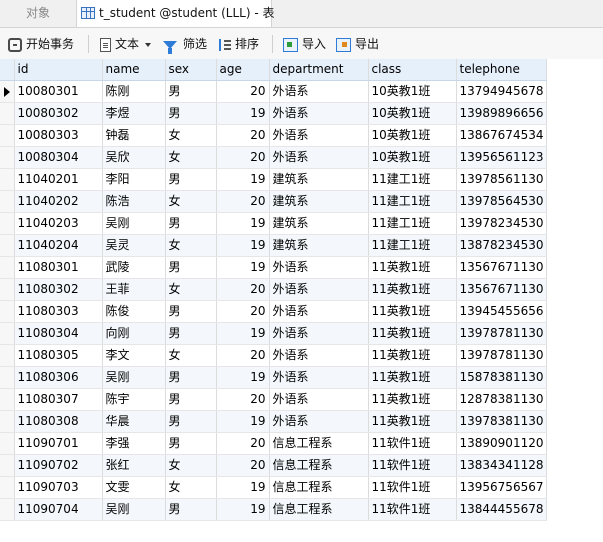  I want to click on cell-class: 10英教1班, so click(412, 113).